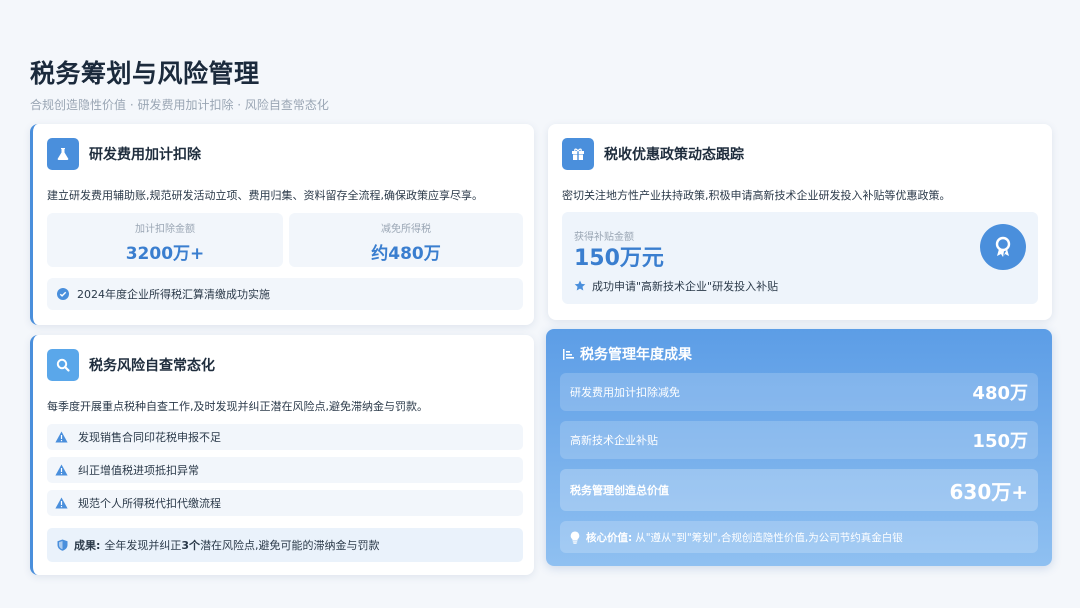  Describe the element at coordinates (138, 470) in the screenshot. I see `risk-item-text: 纠正增值税进项抵扣异常` at that location.